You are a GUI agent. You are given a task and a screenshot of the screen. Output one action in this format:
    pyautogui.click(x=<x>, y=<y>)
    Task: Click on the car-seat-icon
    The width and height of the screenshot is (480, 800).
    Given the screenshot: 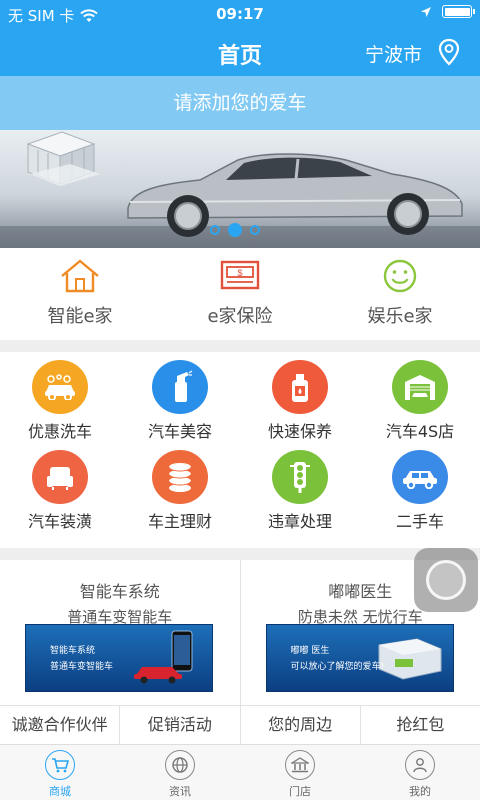 What is the action you would take?
    pyautogui.click(x=60, y=477)
    